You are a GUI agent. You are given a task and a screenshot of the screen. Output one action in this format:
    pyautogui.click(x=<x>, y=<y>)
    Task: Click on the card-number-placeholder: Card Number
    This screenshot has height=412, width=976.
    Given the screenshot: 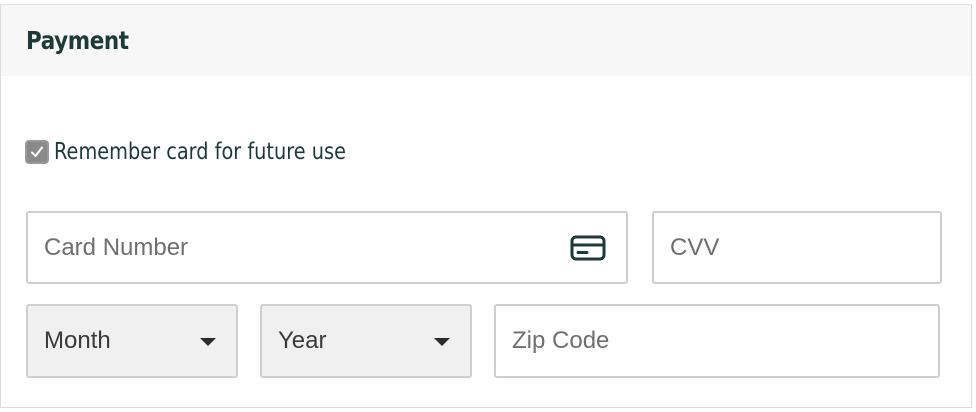 What is the action you would take?
    pyautogui.click(x=116, y=247)
    